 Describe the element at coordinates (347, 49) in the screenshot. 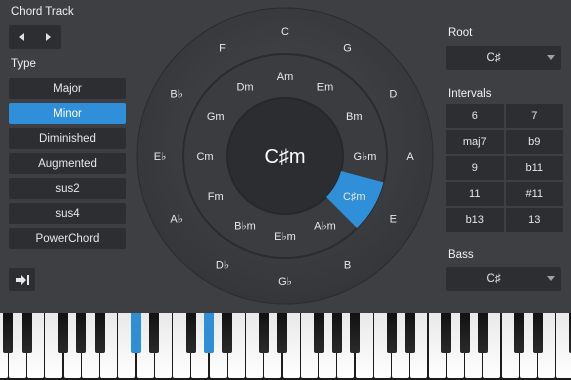

I see `outer-key-g: G` at that location.